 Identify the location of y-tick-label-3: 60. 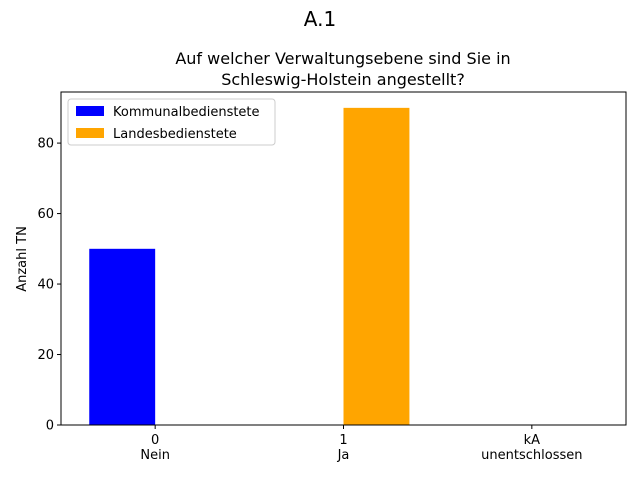
(45, 214).